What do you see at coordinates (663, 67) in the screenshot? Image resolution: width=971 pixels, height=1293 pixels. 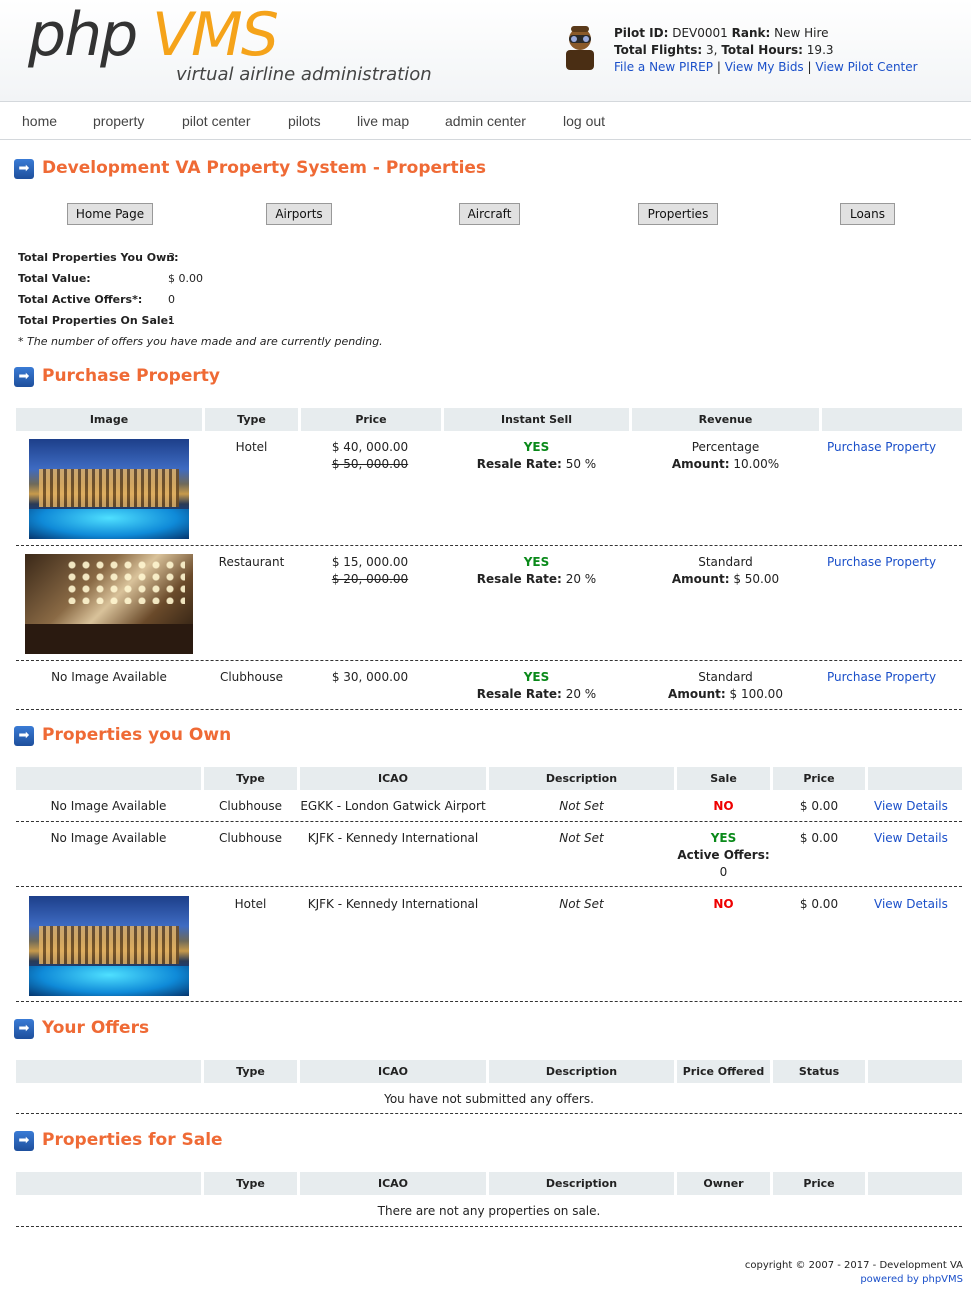 I see `file-pirep-link: File a New PIREP` at bounding box center [663, 67].